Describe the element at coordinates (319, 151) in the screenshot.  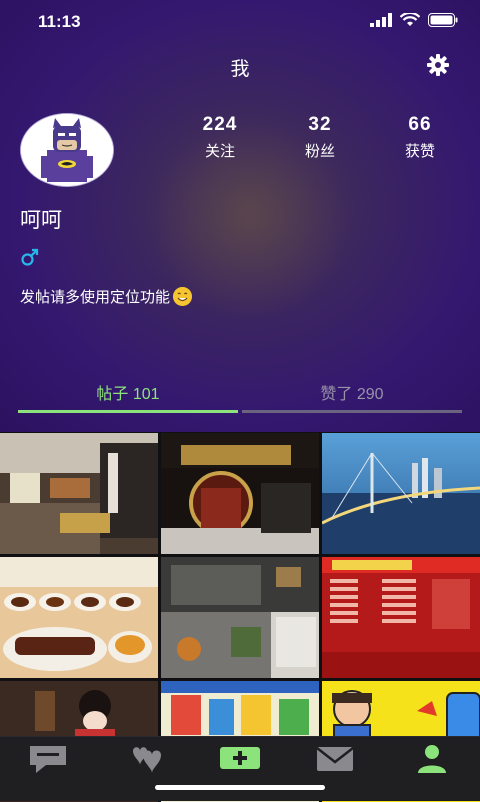
I see `followers-label: 粉丝` at that location.